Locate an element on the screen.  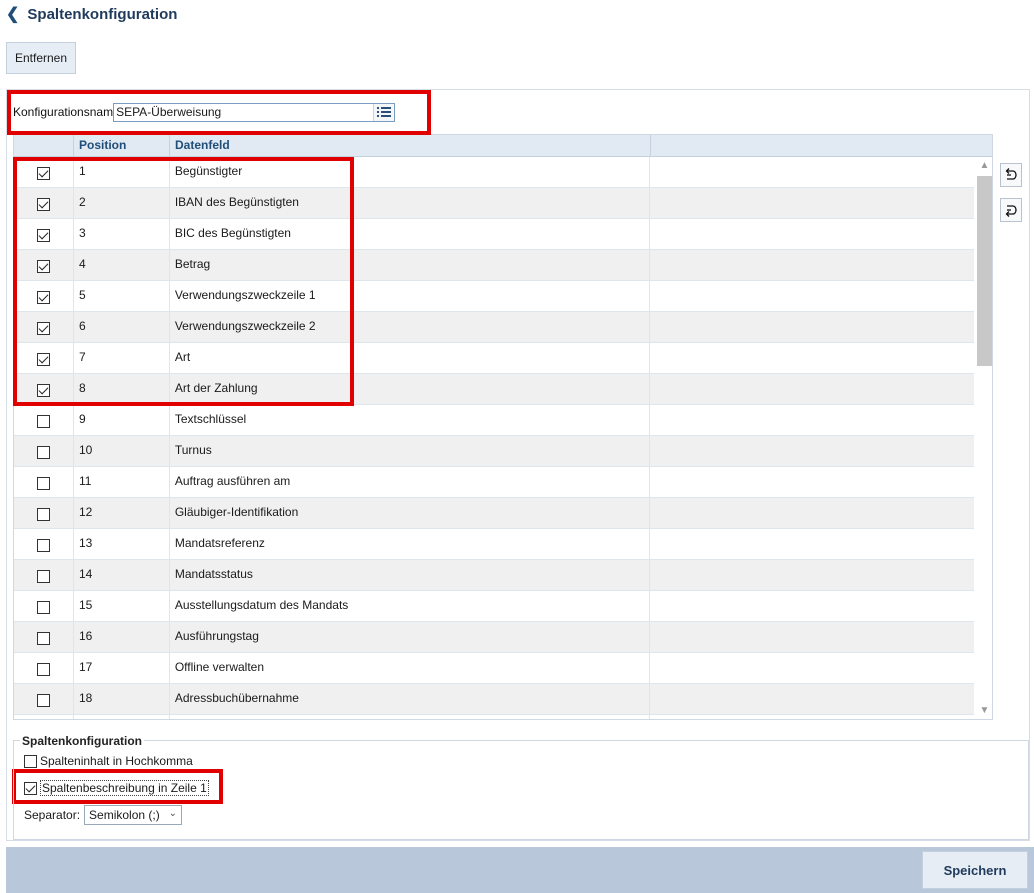
row-position: 2 is located at coordinates (122, 203).